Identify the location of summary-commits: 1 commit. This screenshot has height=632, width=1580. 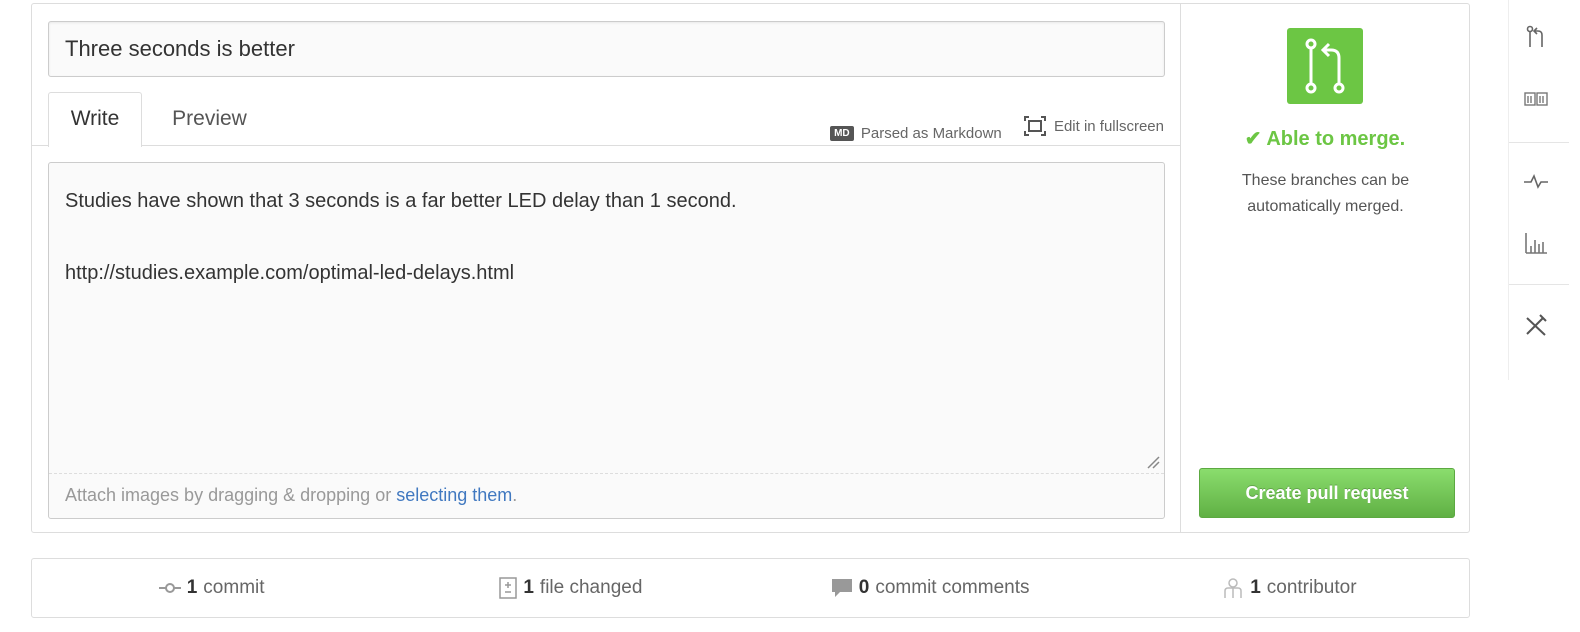
(211, 588).